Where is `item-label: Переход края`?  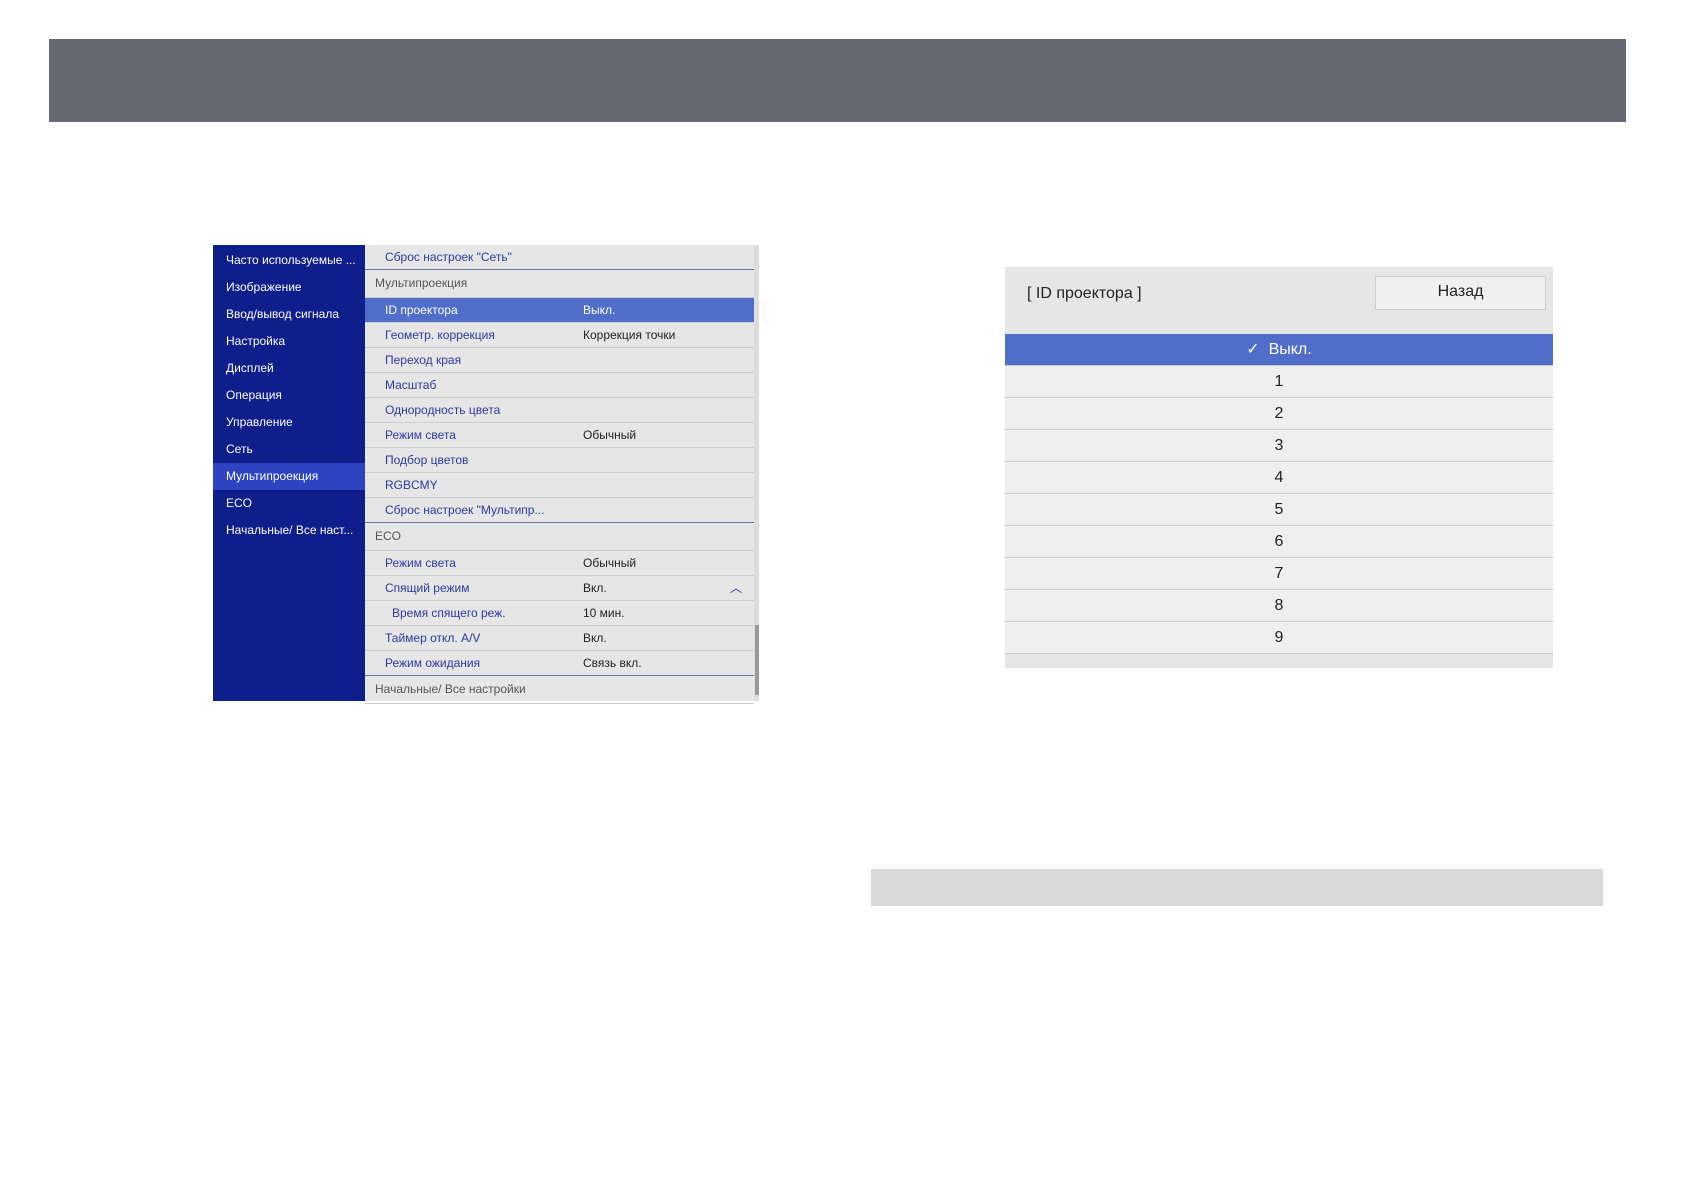
item-label: Переход края is located at coordinates (423, 360).